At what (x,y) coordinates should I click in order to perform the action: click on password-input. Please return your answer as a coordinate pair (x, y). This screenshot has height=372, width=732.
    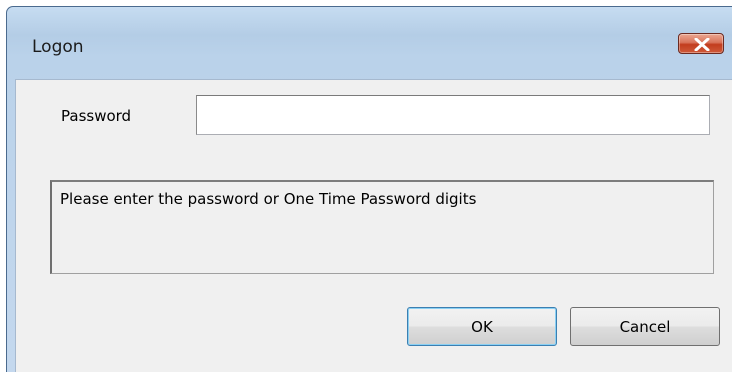
    Looking at the image, I should click on (453, 115).